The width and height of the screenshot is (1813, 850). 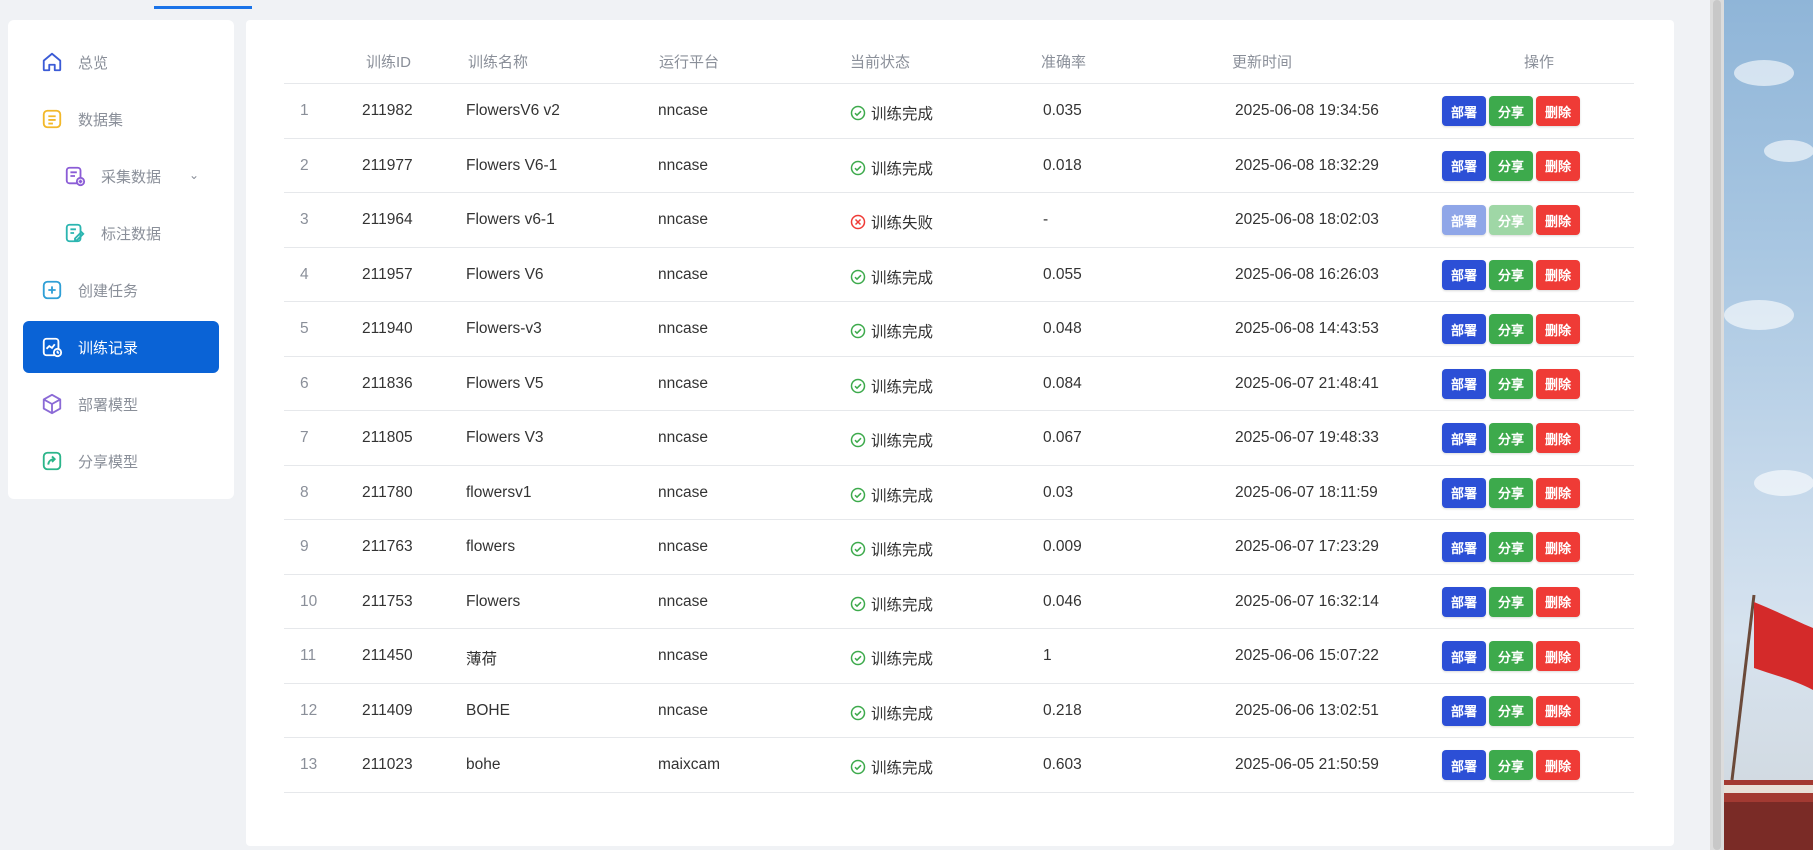 I want to click on row-number: 1, so click(x=304, y=110).